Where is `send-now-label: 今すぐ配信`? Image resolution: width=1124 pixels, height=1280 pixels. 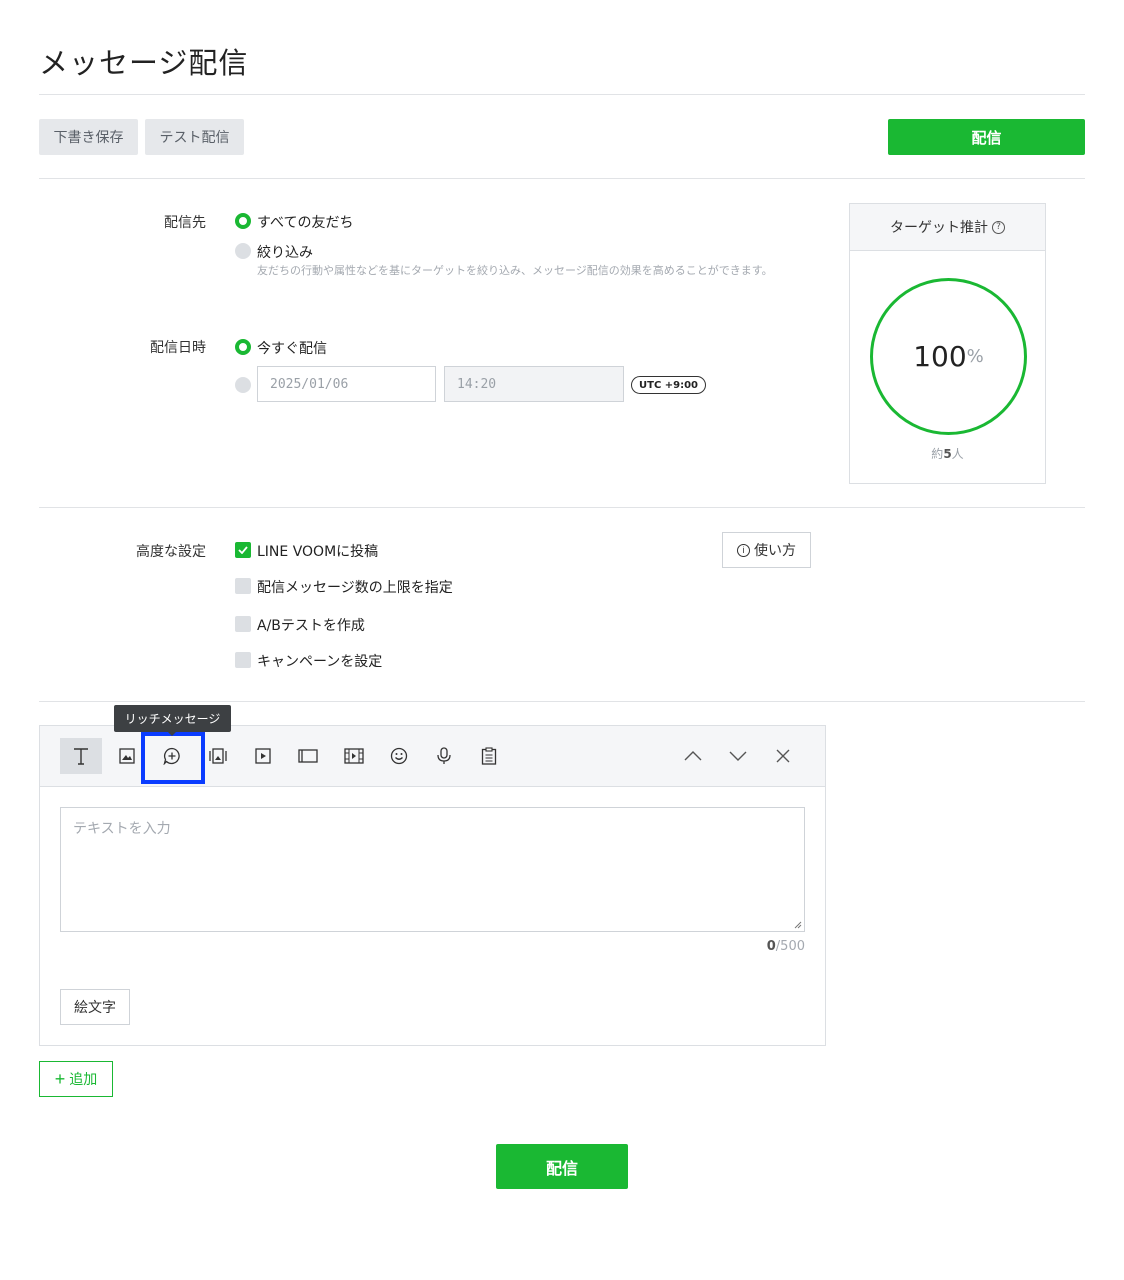 send-now-label: 今すぐ配信 is located at coordinates (292, 349).